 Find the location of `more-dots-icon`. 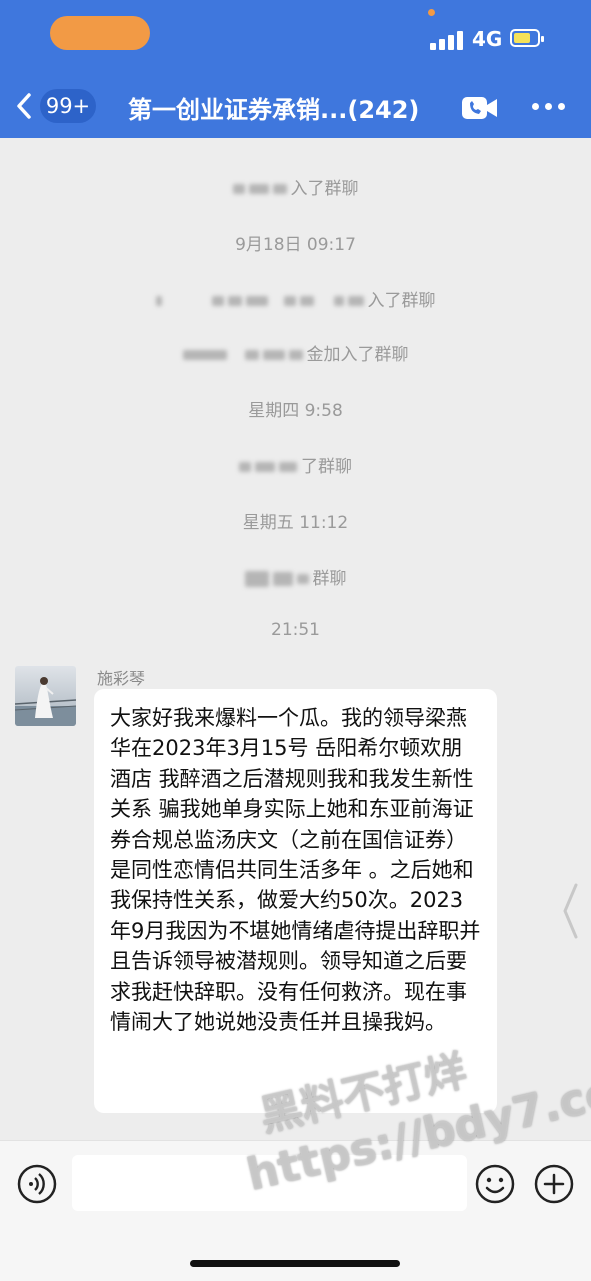

more-dots-icon is located at coordinates (549, 108).